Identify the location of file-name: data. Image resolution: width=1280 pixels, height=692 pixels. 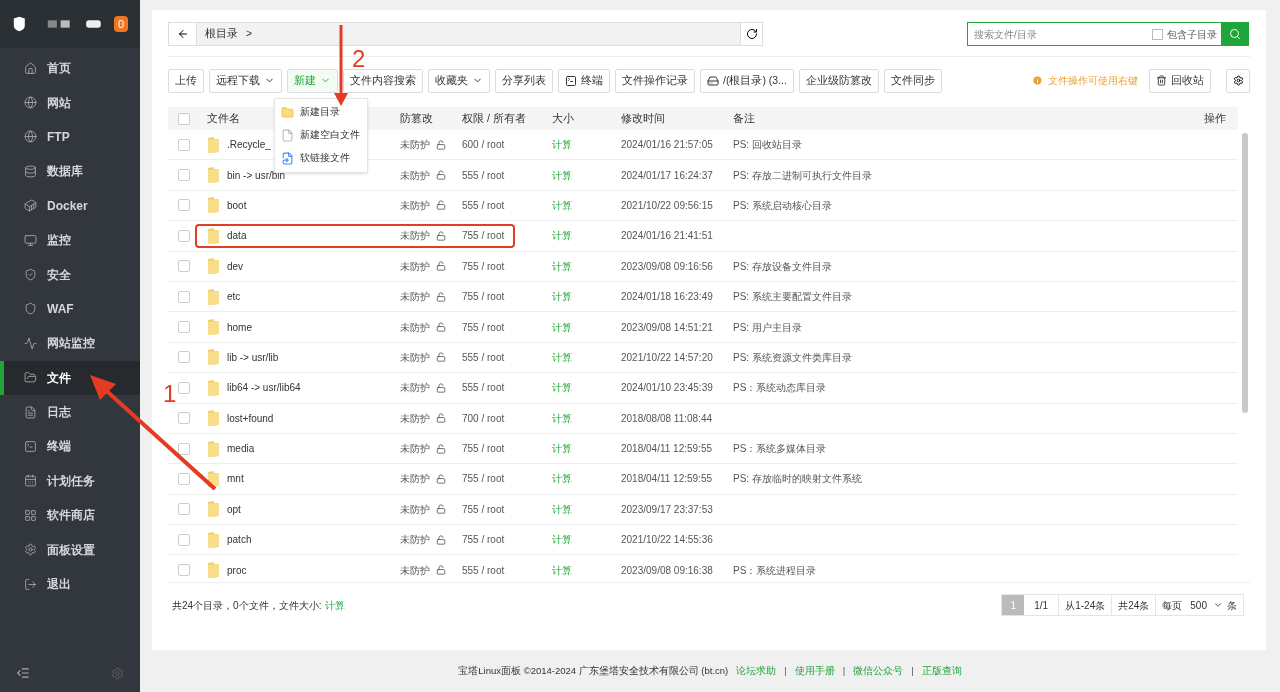
(237, 236).